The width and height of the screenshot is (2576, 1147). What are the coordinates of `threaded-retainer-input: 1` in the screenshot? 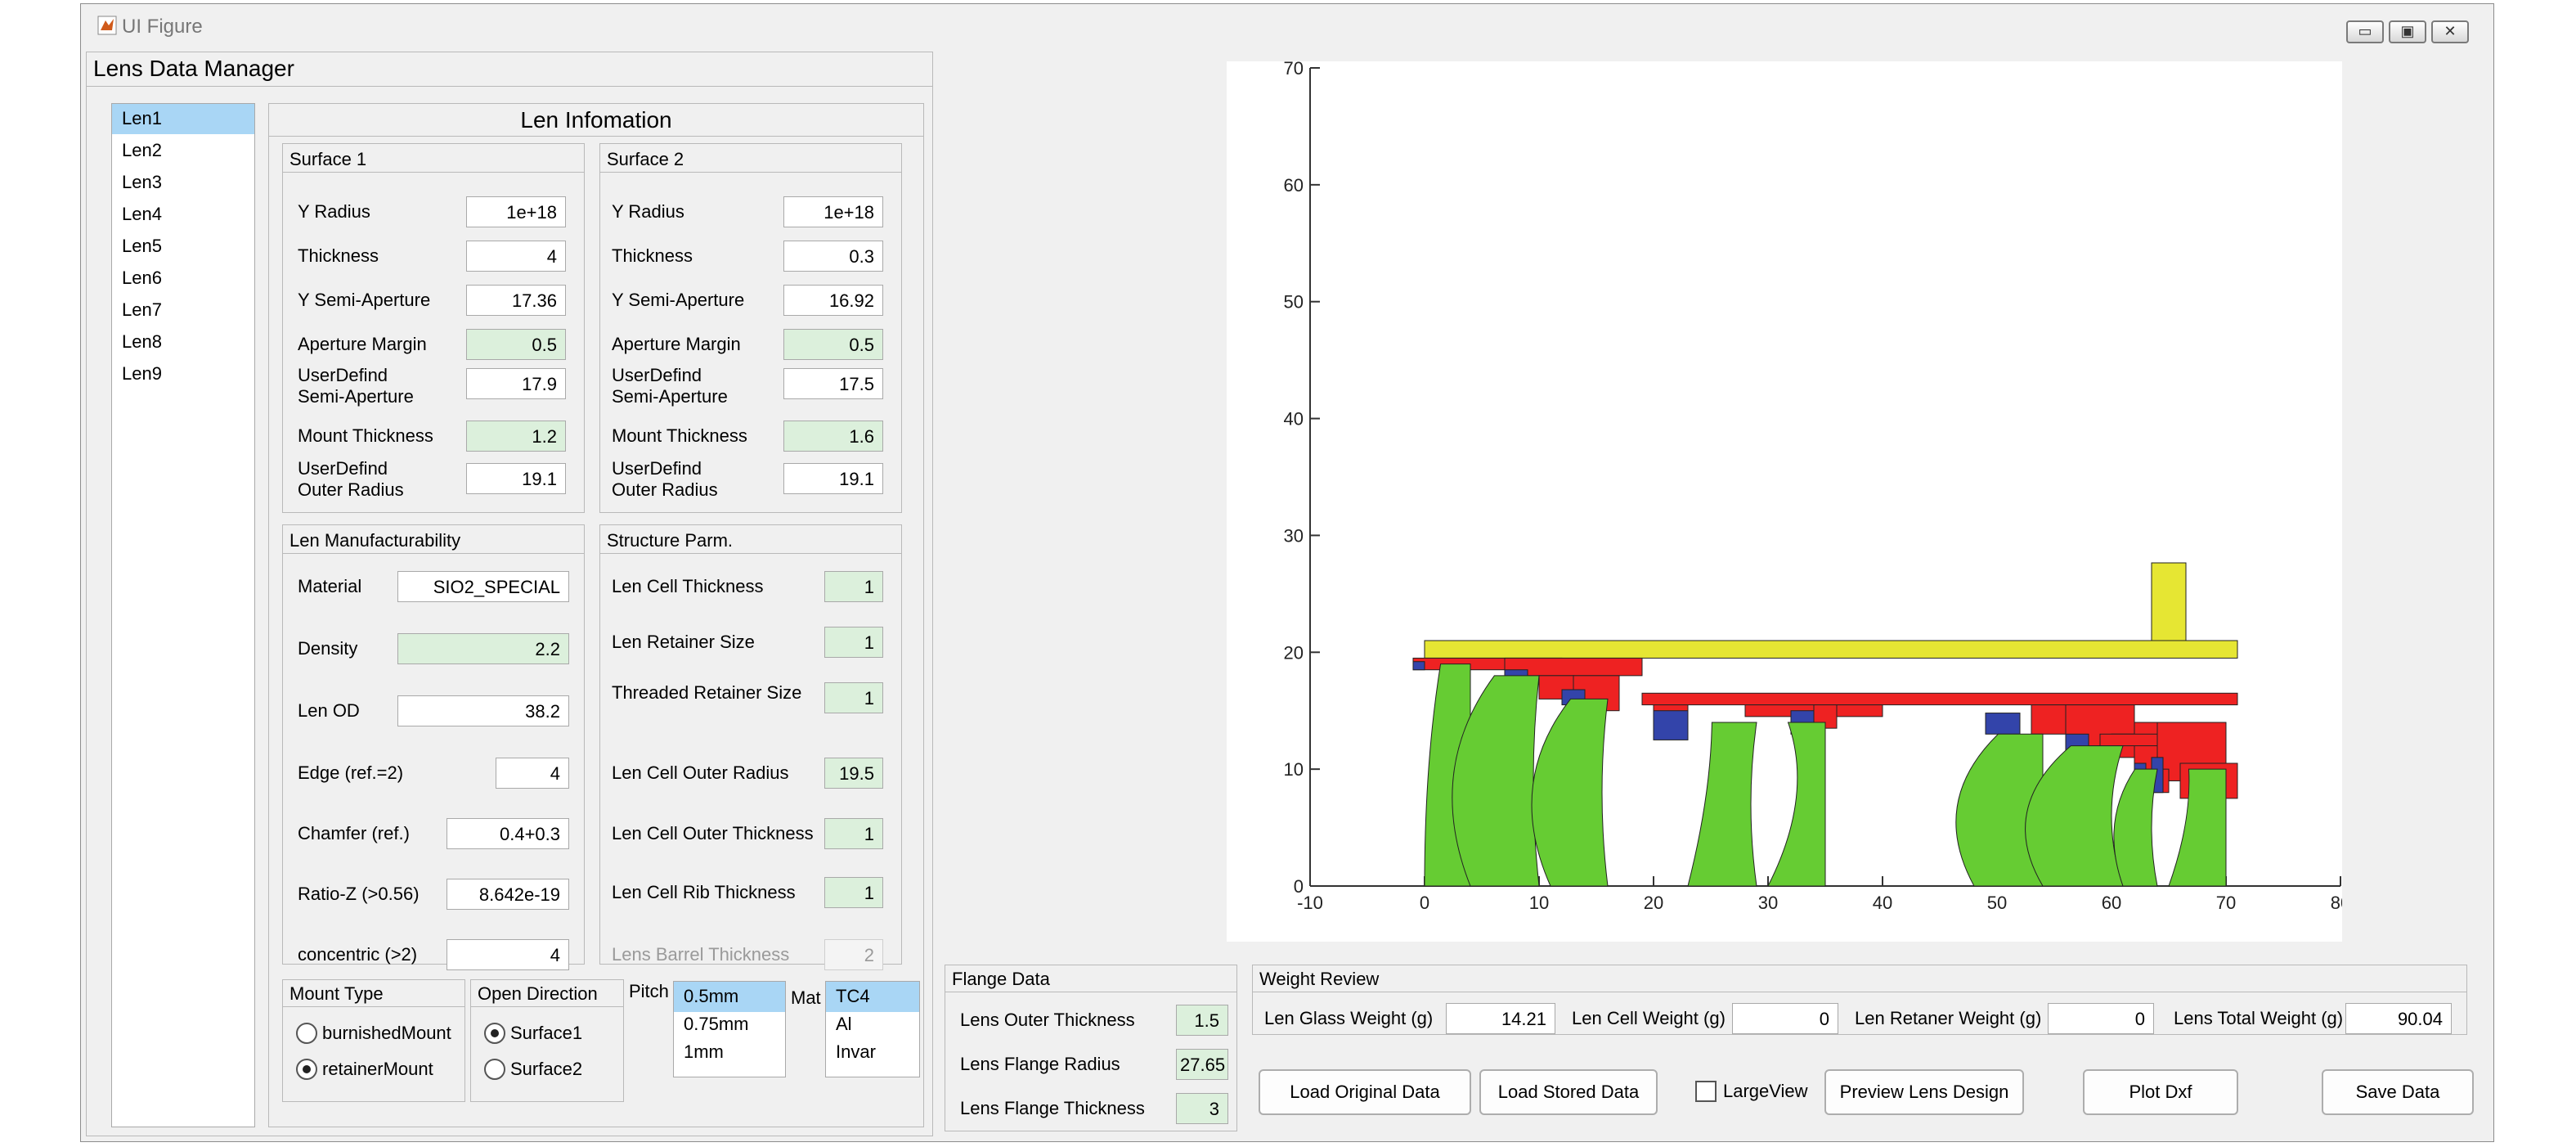 It's located at (853, 697).